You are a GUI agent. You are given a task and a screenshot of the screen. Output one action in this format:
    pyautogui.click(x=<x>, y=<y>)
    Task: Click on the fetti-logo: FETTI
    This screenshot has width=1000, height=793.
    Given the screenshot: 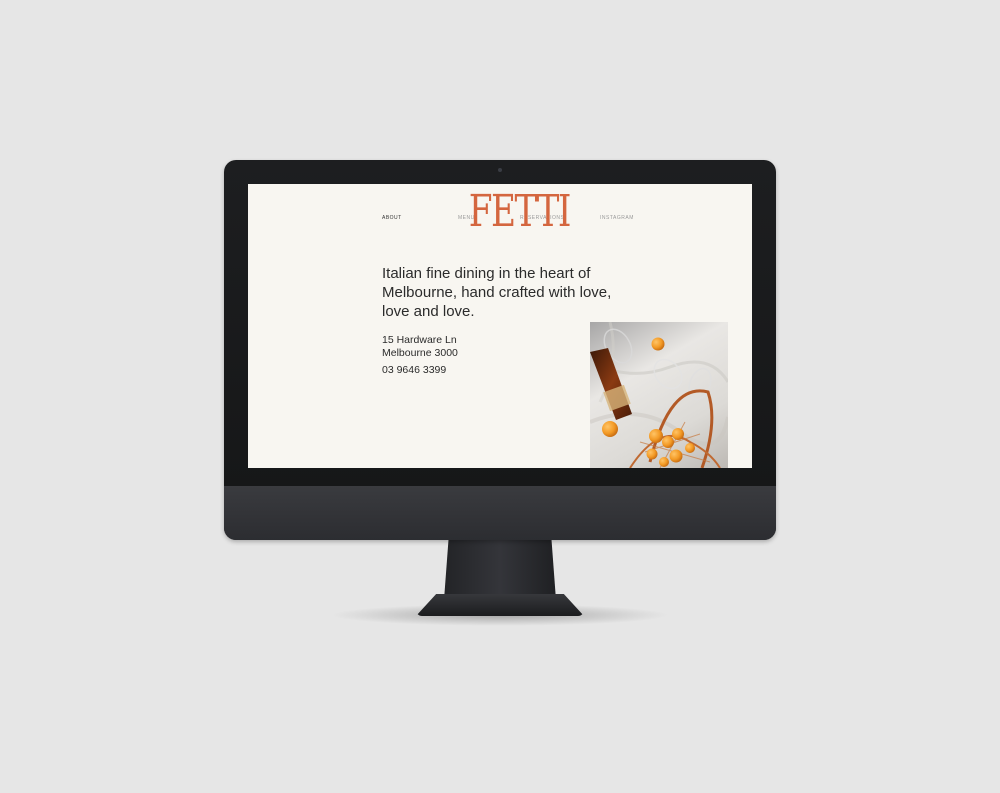 What is the action you would take?
    pyautogui.click(x=520, y=212)
    